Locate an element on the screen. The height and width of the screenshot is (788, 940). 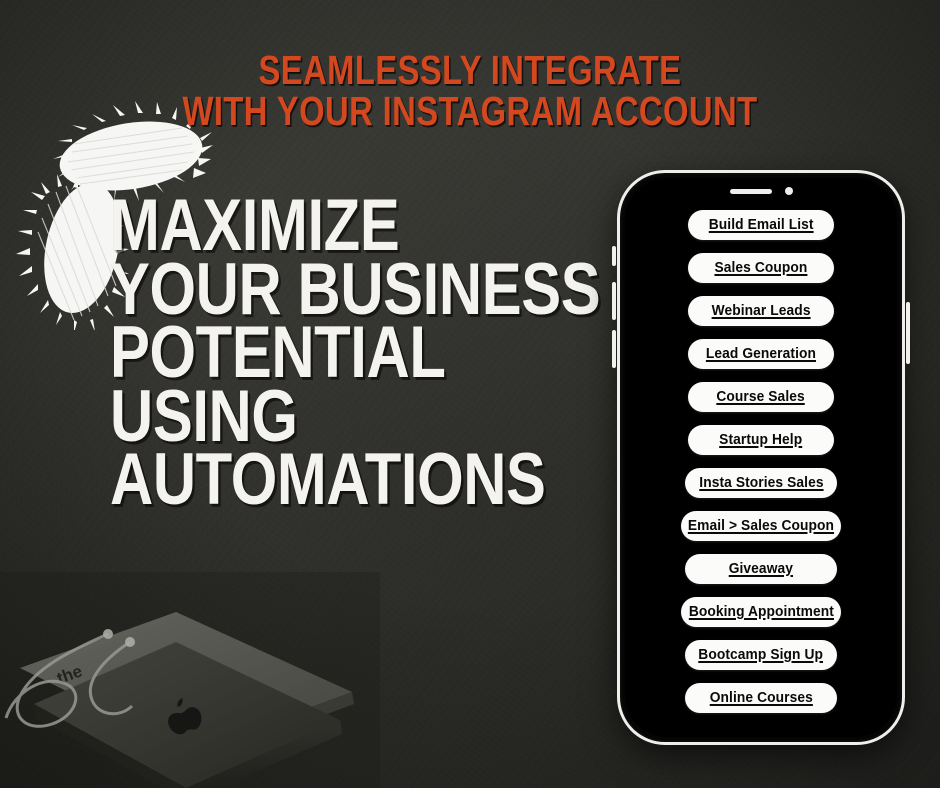
link-button-label: Giveaway is located at coordinates (761, 569).